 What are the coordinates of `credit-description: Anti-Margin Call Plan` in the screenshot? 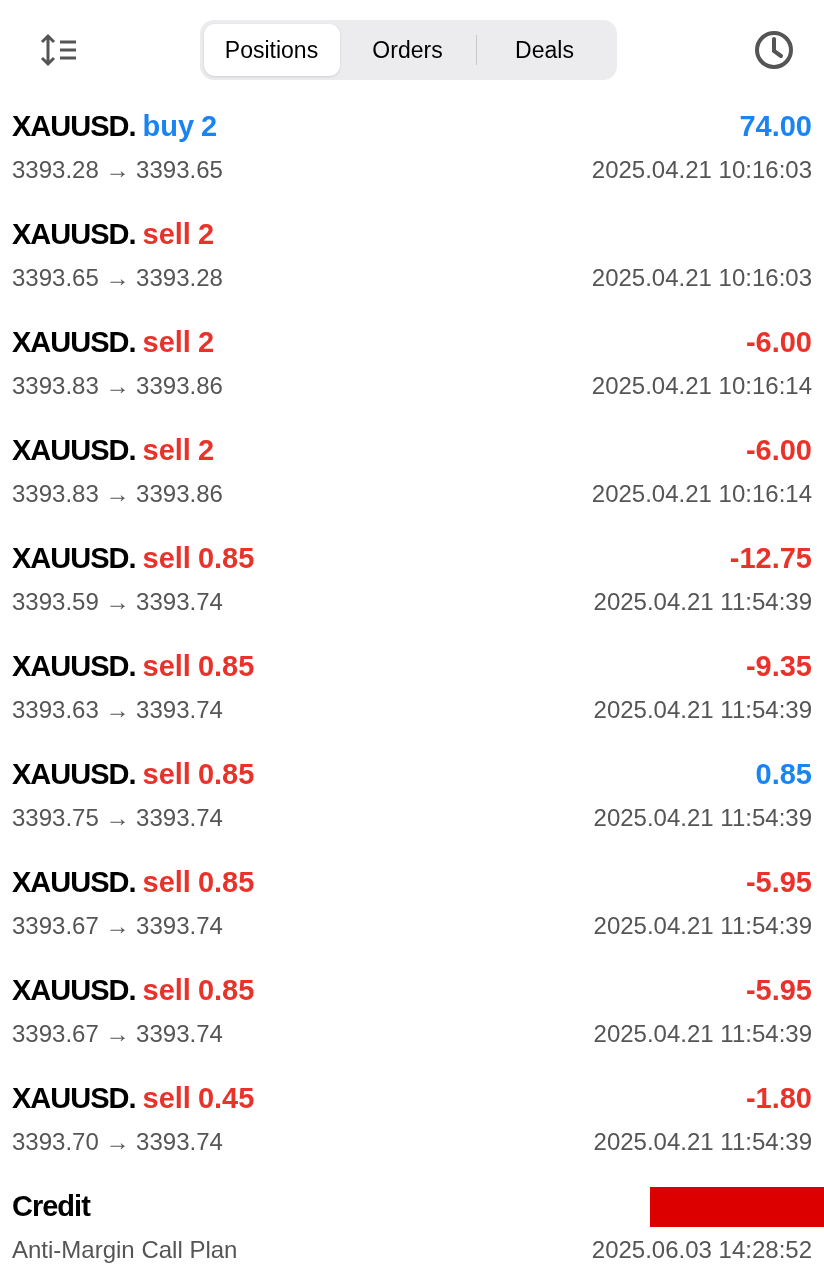 It's located at (125, 1250).